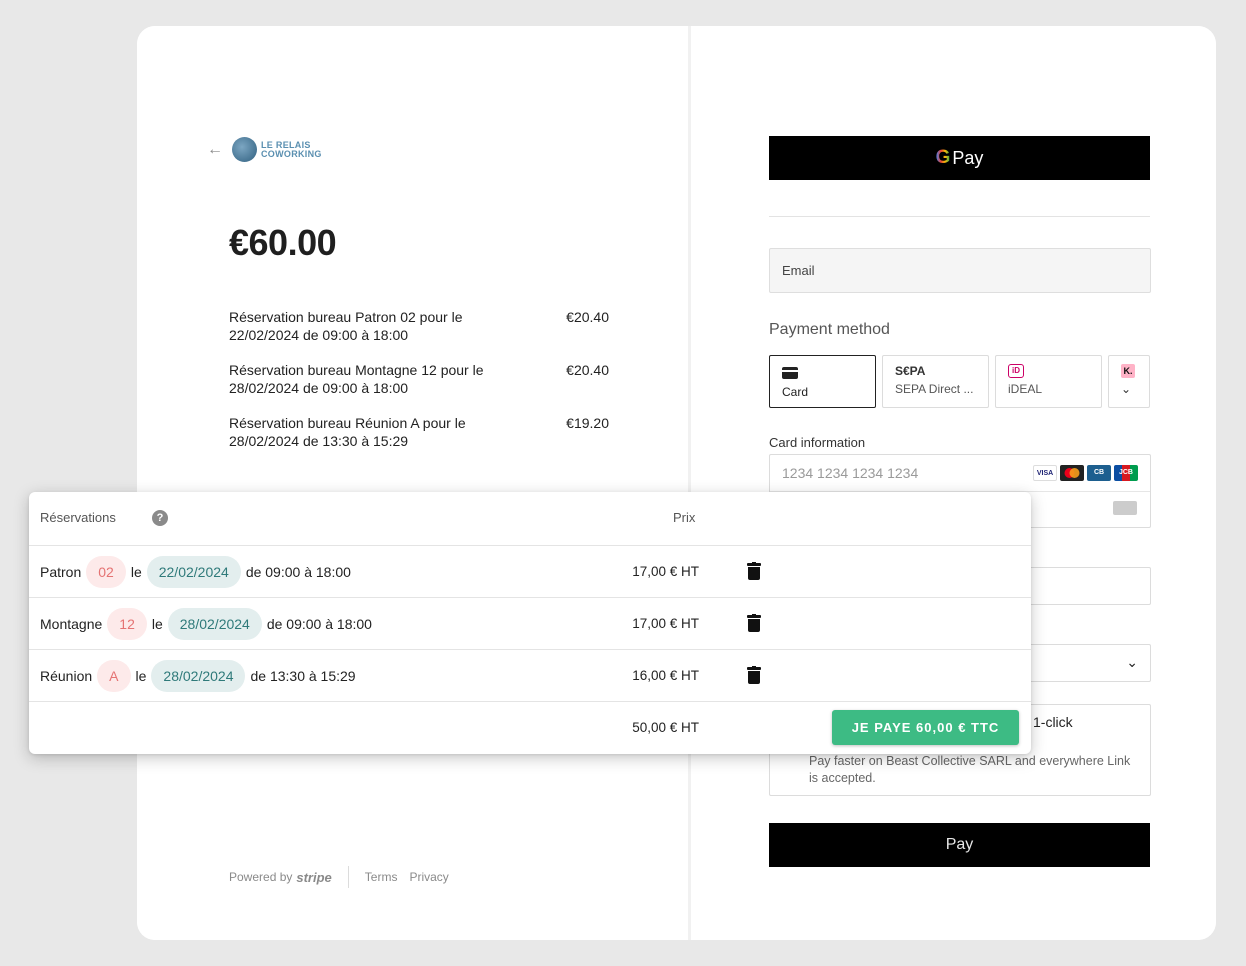 Image resolution: width=1246 pixels, height=966 pixels. I want to click on card-information-label: Card information, so click(817, 442).